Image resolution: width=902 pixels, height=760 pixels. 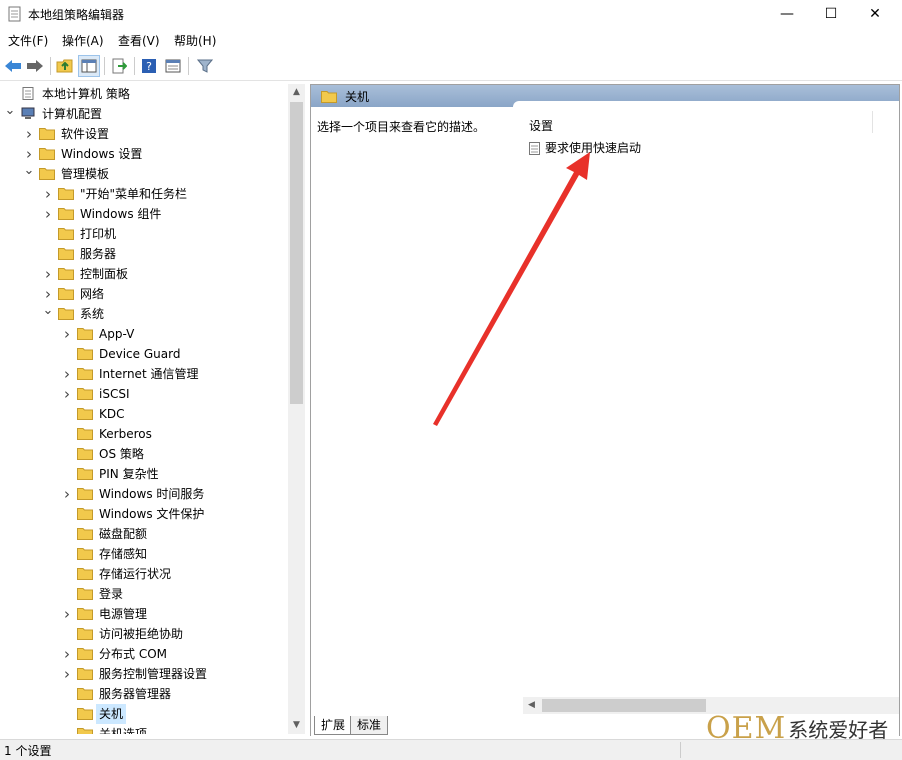 What do you see at coordinates (144, 94) in the screenshot?
I see `tree-item: 本地计算机 策略` at bounding box center [144, 94].